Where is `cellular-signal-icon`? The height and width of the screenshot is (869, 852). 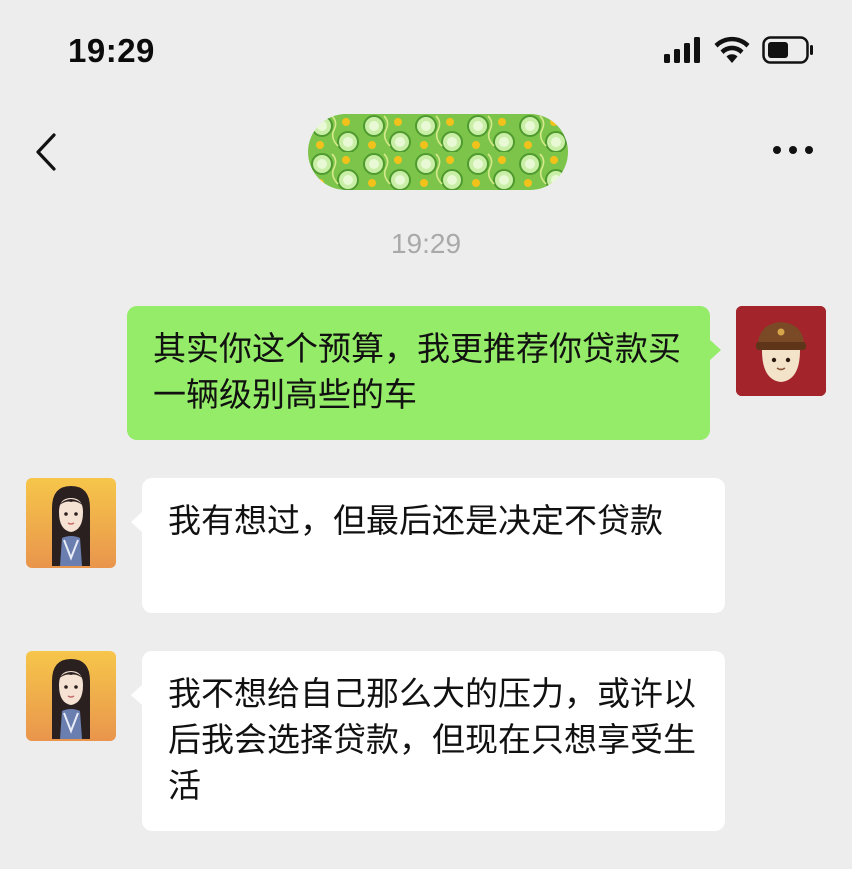
cellular-signal-icon is located at coordinates (682, 50).